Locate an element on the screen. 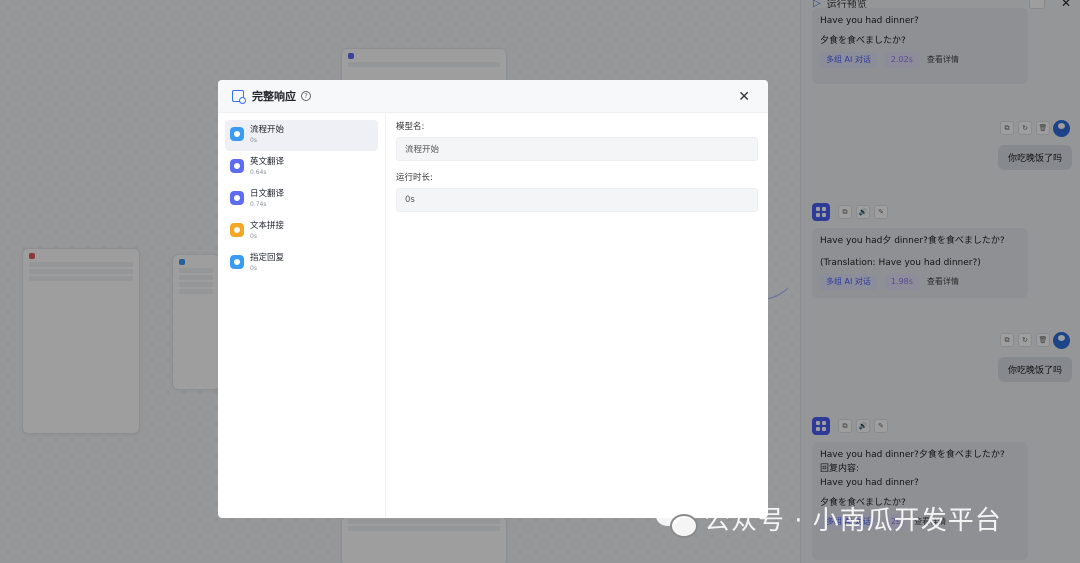  wechat-icon is located at coordinates (677, 520).